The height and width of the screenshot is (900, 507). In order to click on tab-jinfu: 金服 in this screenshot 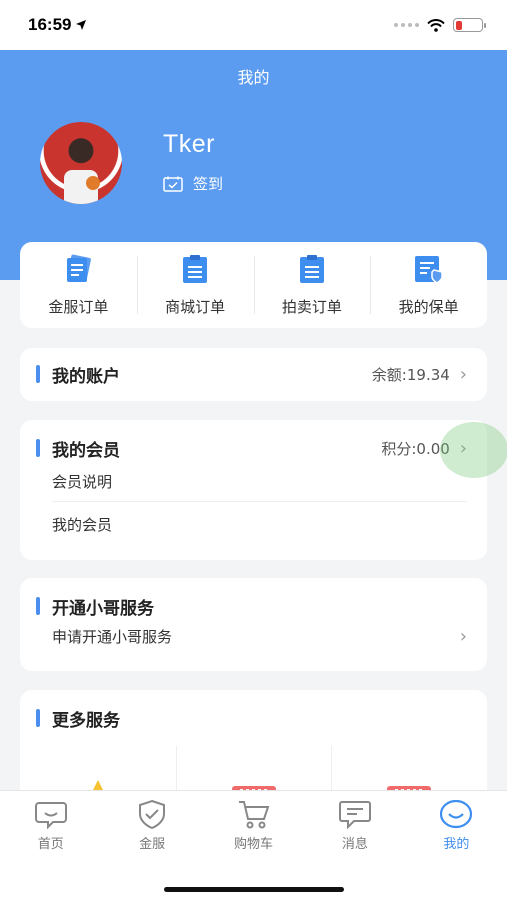, I will do `click(151, 830)`.